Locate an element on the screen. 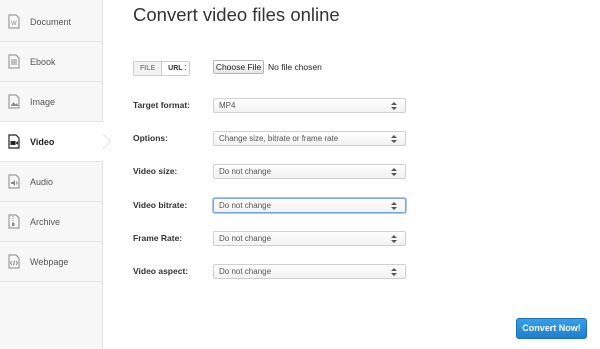 The width and height of the screenshot is (600, 349). video-bitrate-value: Do not change is located at coordinates (245, 205).